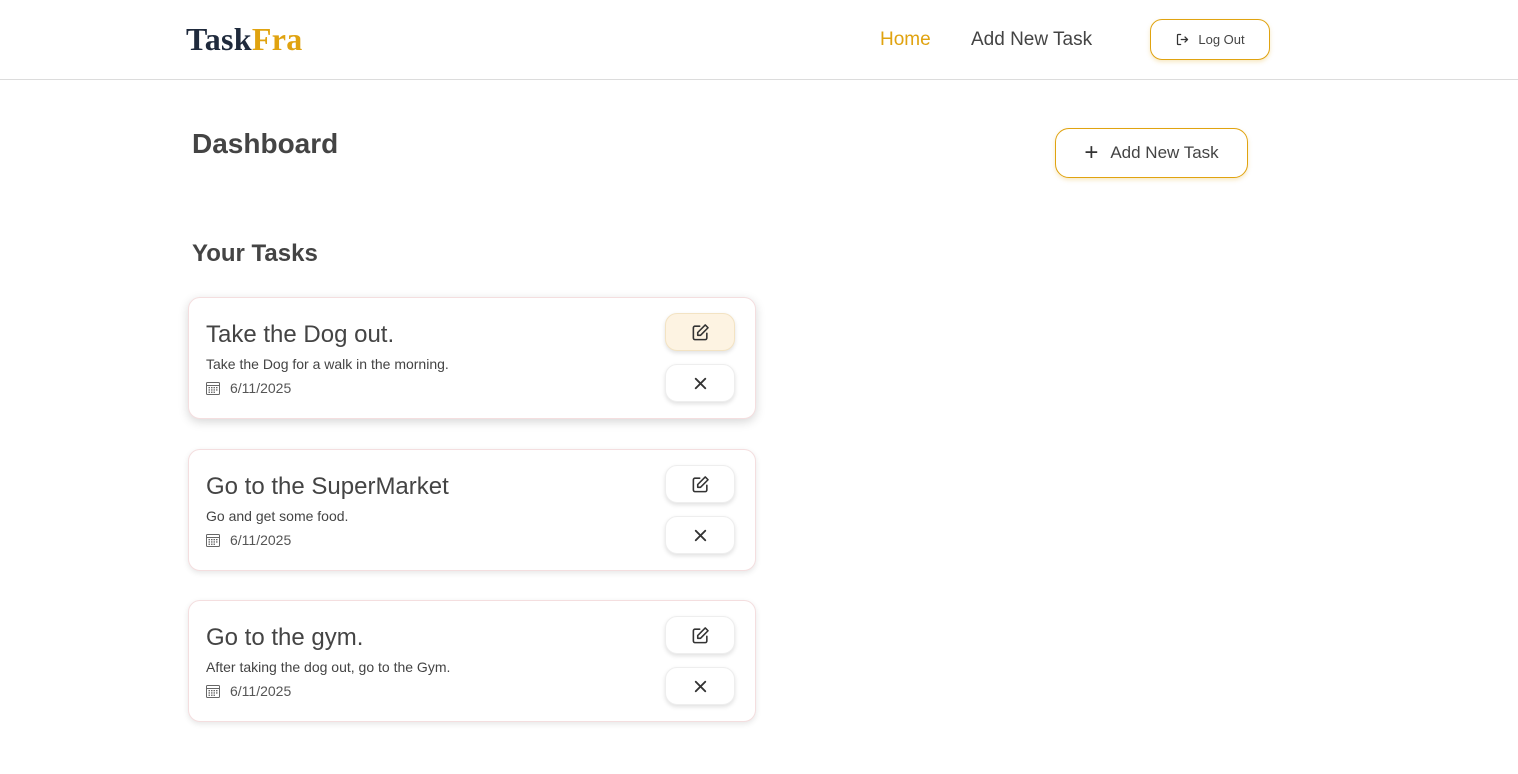 This screenshot has width=1518, height=774. I want to click on nav-home-link: Home, so click(905, 40).